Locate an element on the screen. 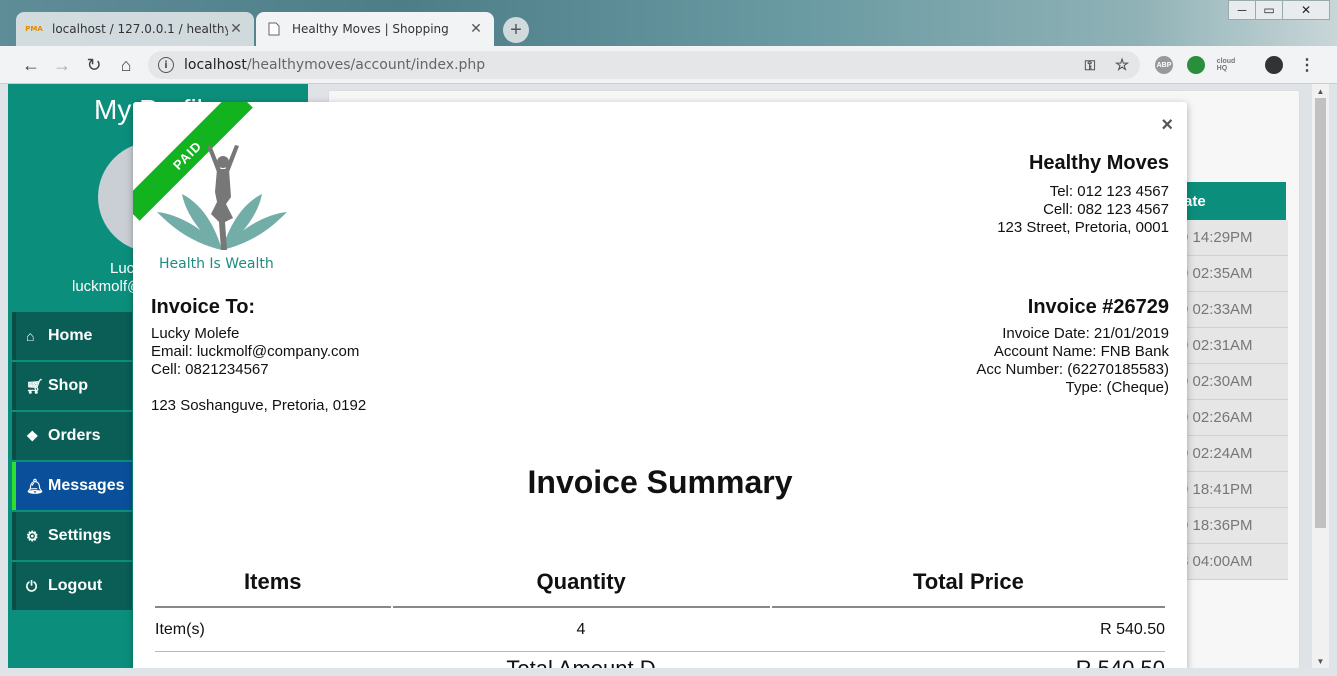 The width and height of the screenshot is (1337, 676). sidebar-item-shop: 🛒︎ Shop is located at coordinates (72, 386).